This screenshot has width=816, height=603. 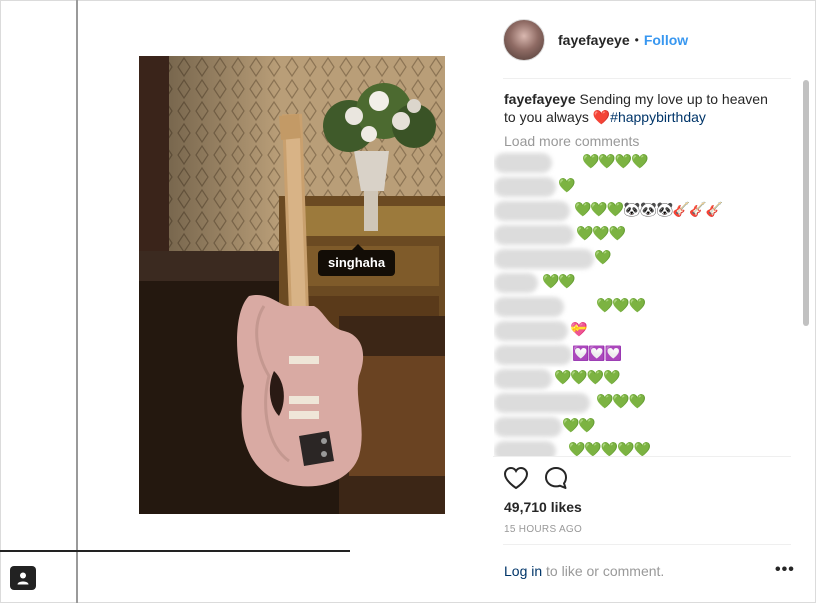 What do you see at coordinates (646, 353) in the screenshot?
I see `comment-row: 💟💟💟` at bounding box center [646, 353].